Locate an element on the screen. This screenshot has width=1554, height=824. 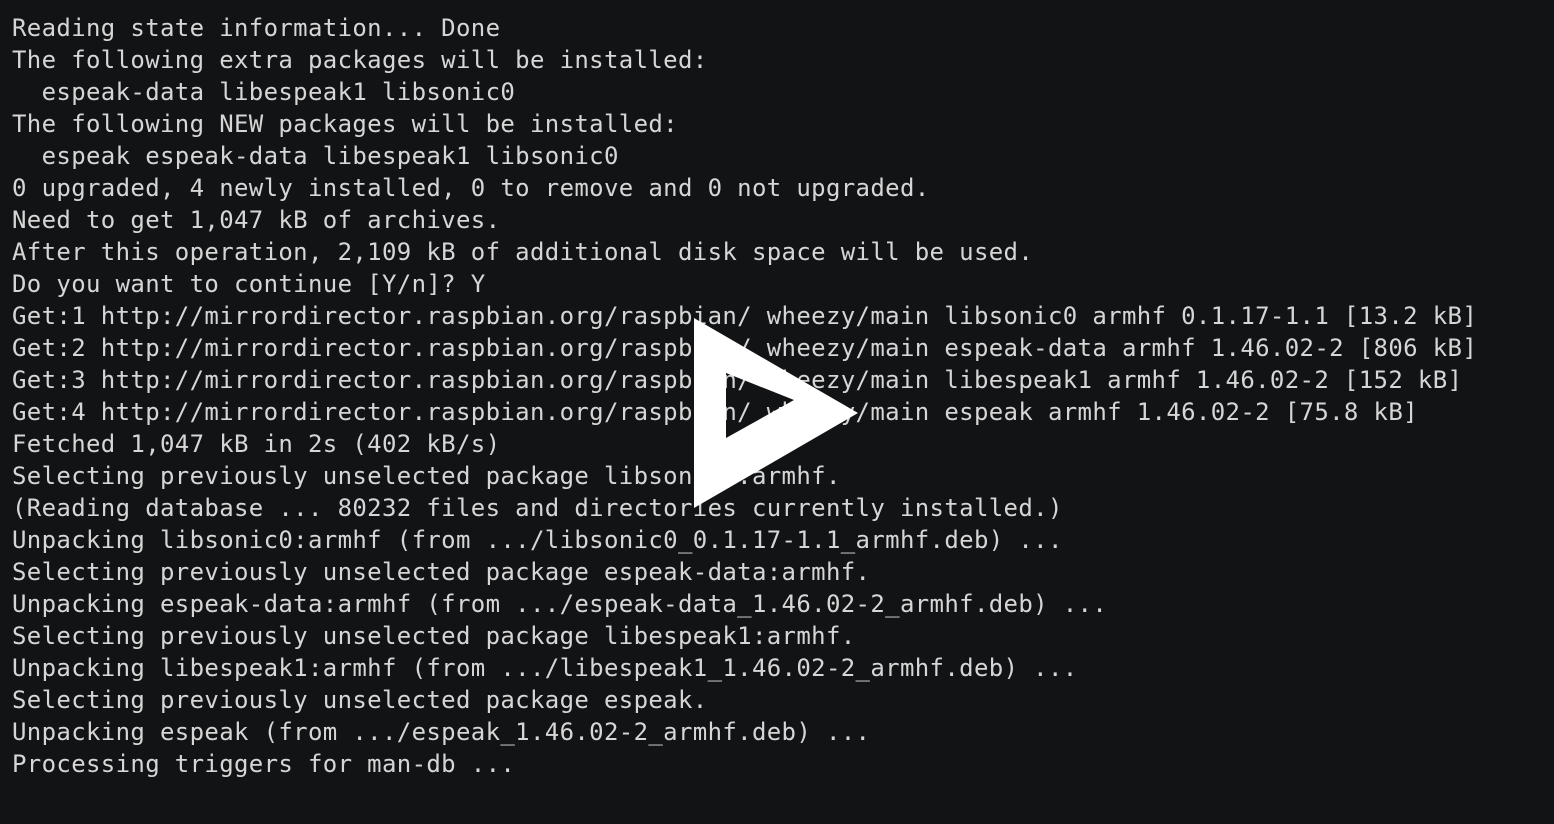
play-icon is located at coordinates (776, 413).